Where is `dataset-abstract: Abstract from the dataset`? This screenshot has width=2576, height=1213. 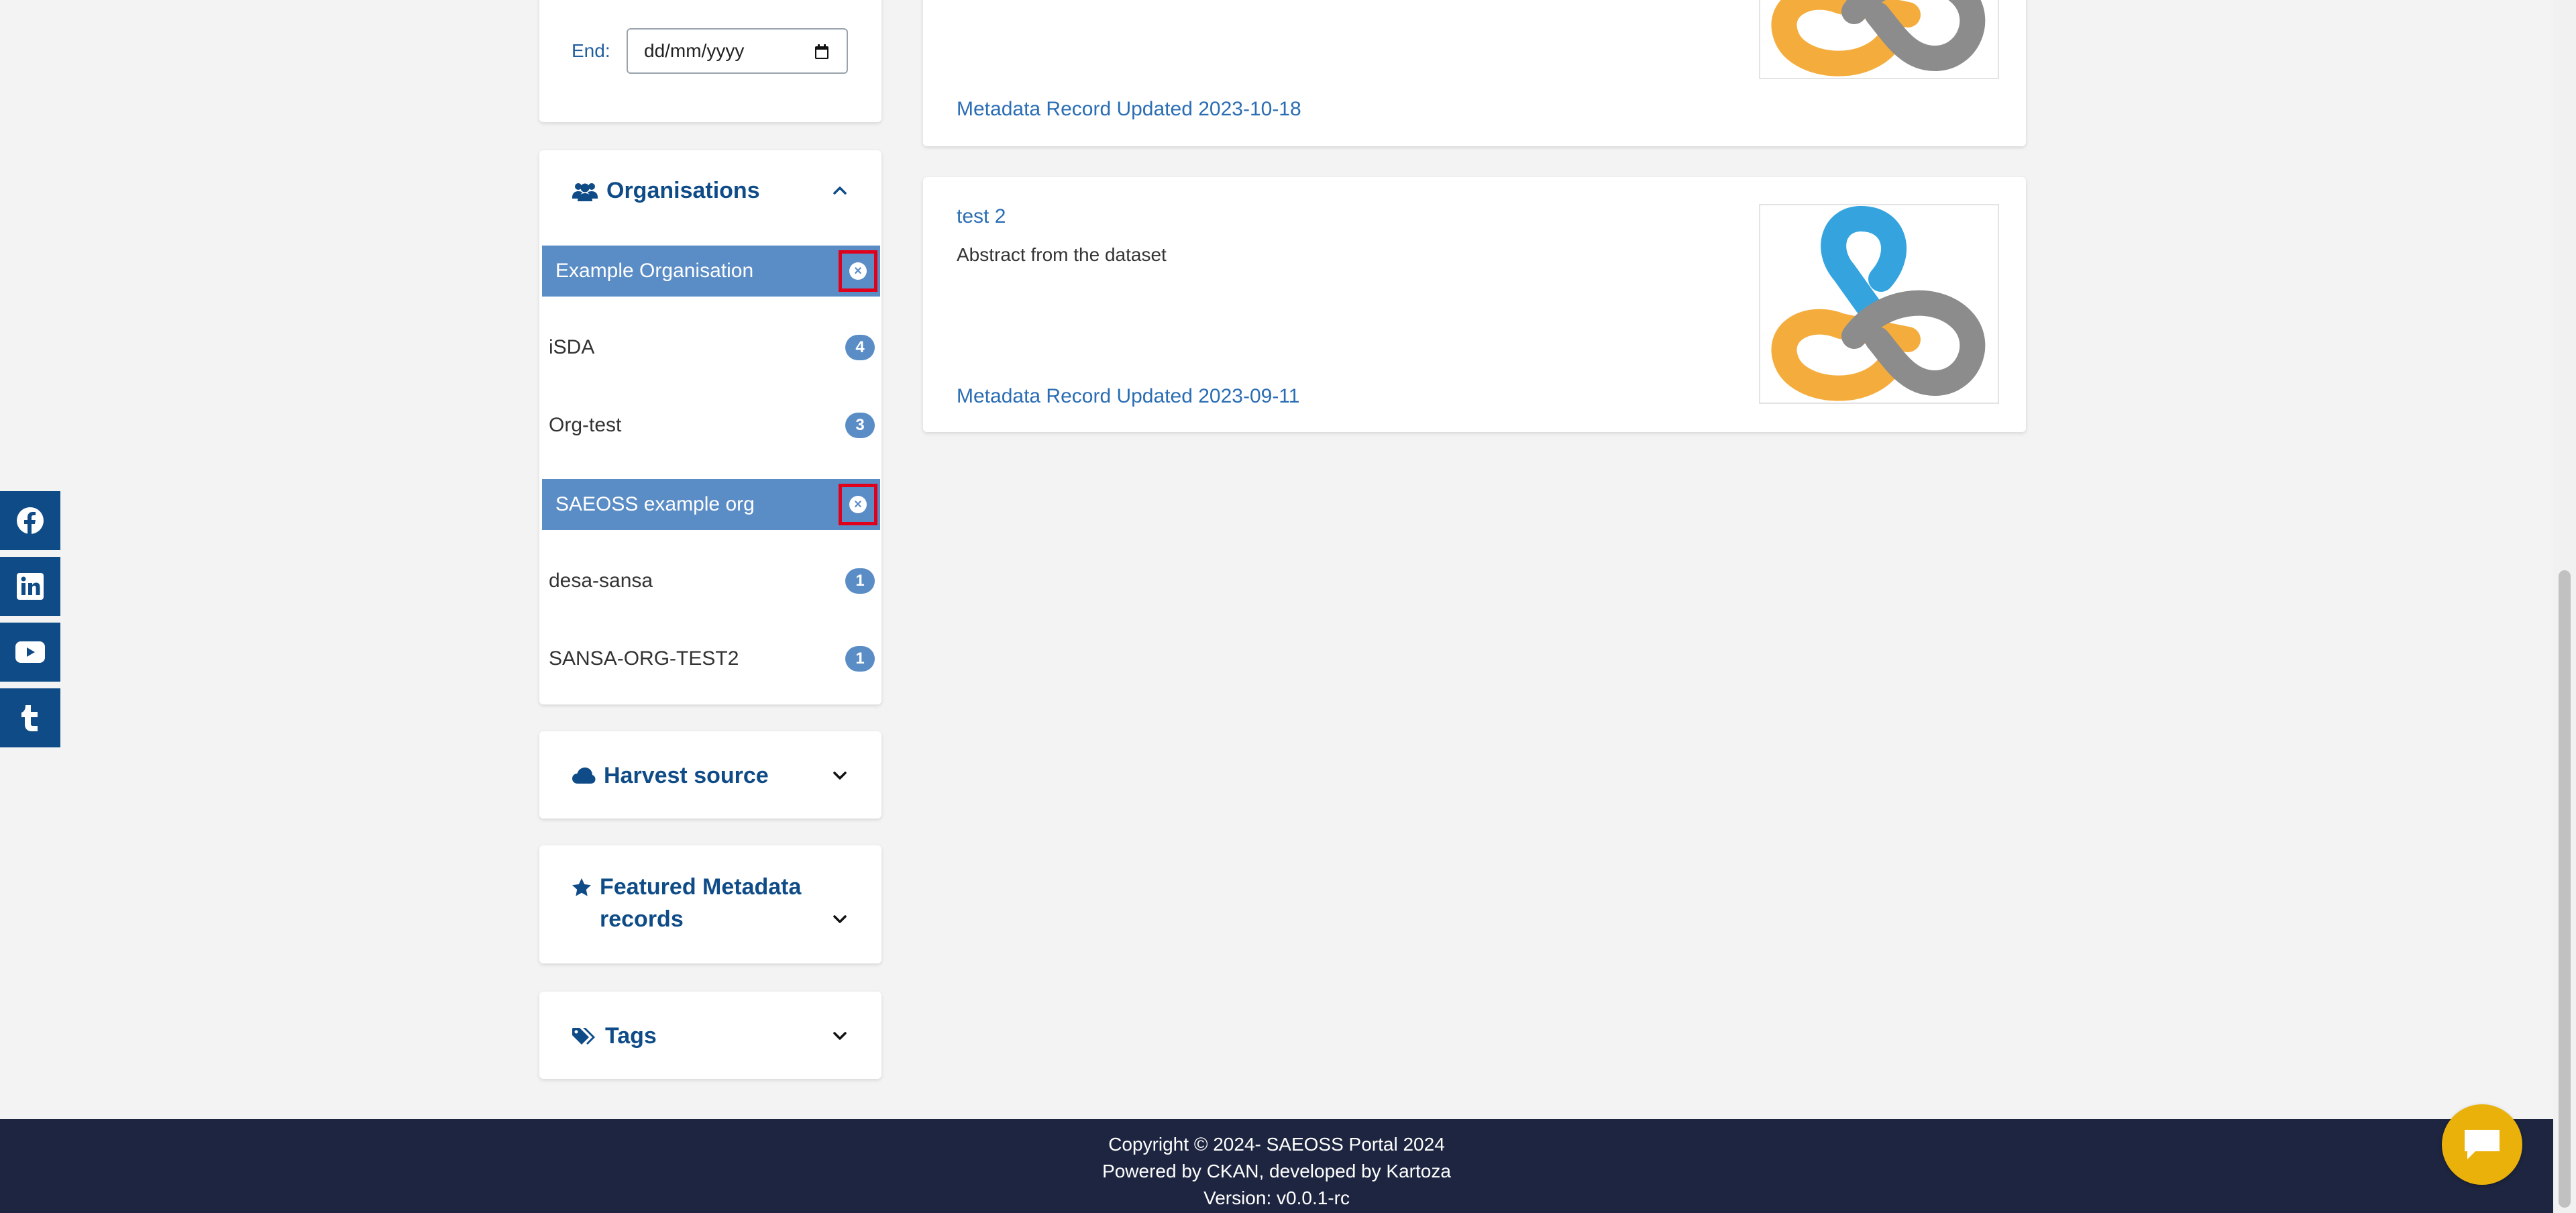 dataset-abstract: Abstract from the dataset is located at coordinates (1062, 254).